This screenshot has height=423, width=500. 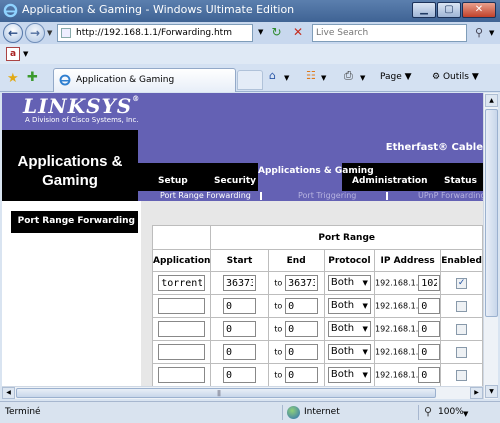 What do you see at coordinates (310, 146) in the screenshot?
I see `product-band: Etherfast® Cable` at bounding box center [310, 146].